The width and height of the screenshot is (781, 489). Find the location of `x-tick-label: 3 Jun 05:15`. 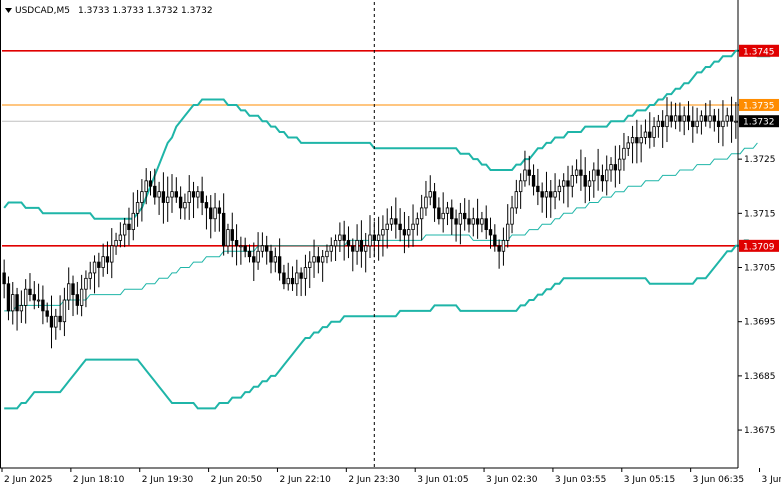

x-tick-label: 3 Jun 05:15 is located at coordinates (649, 480).